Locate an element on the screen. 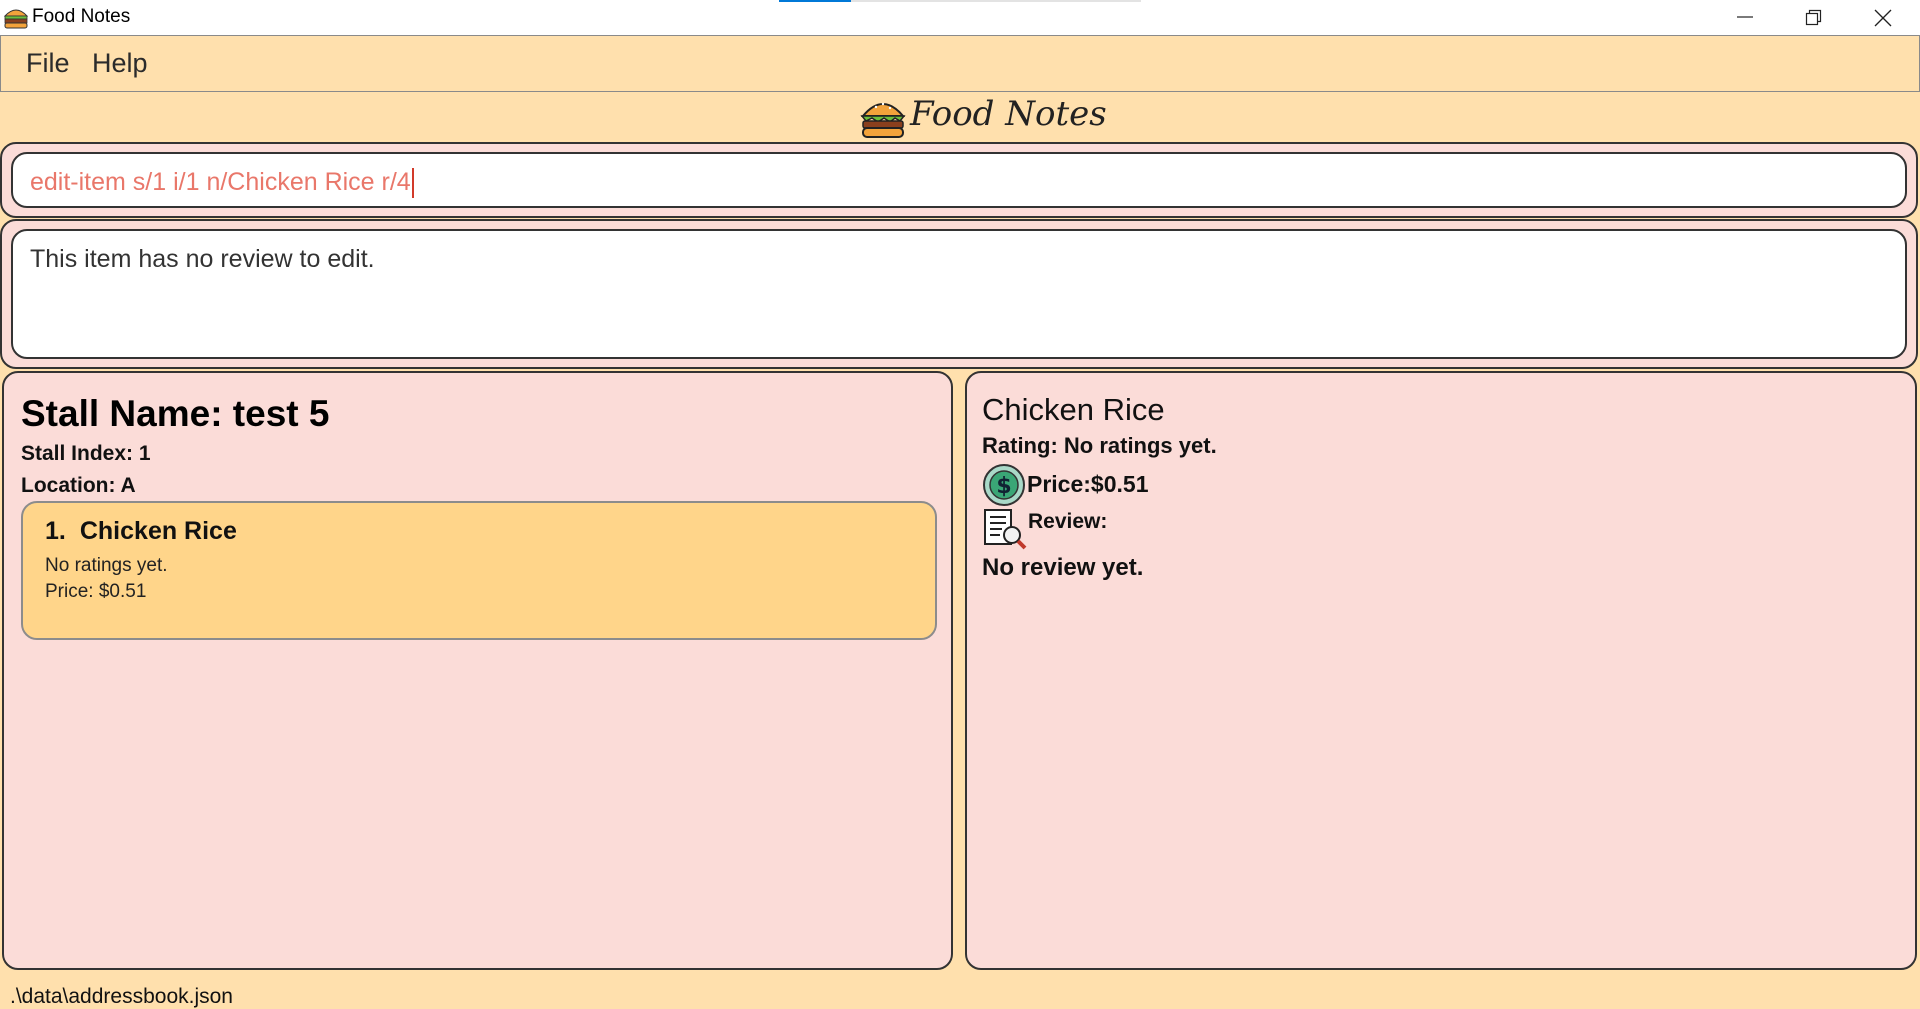 The image size is (1920, 1009). result-text-area: This item has no review to edit. is located at coordinates (959, 294).